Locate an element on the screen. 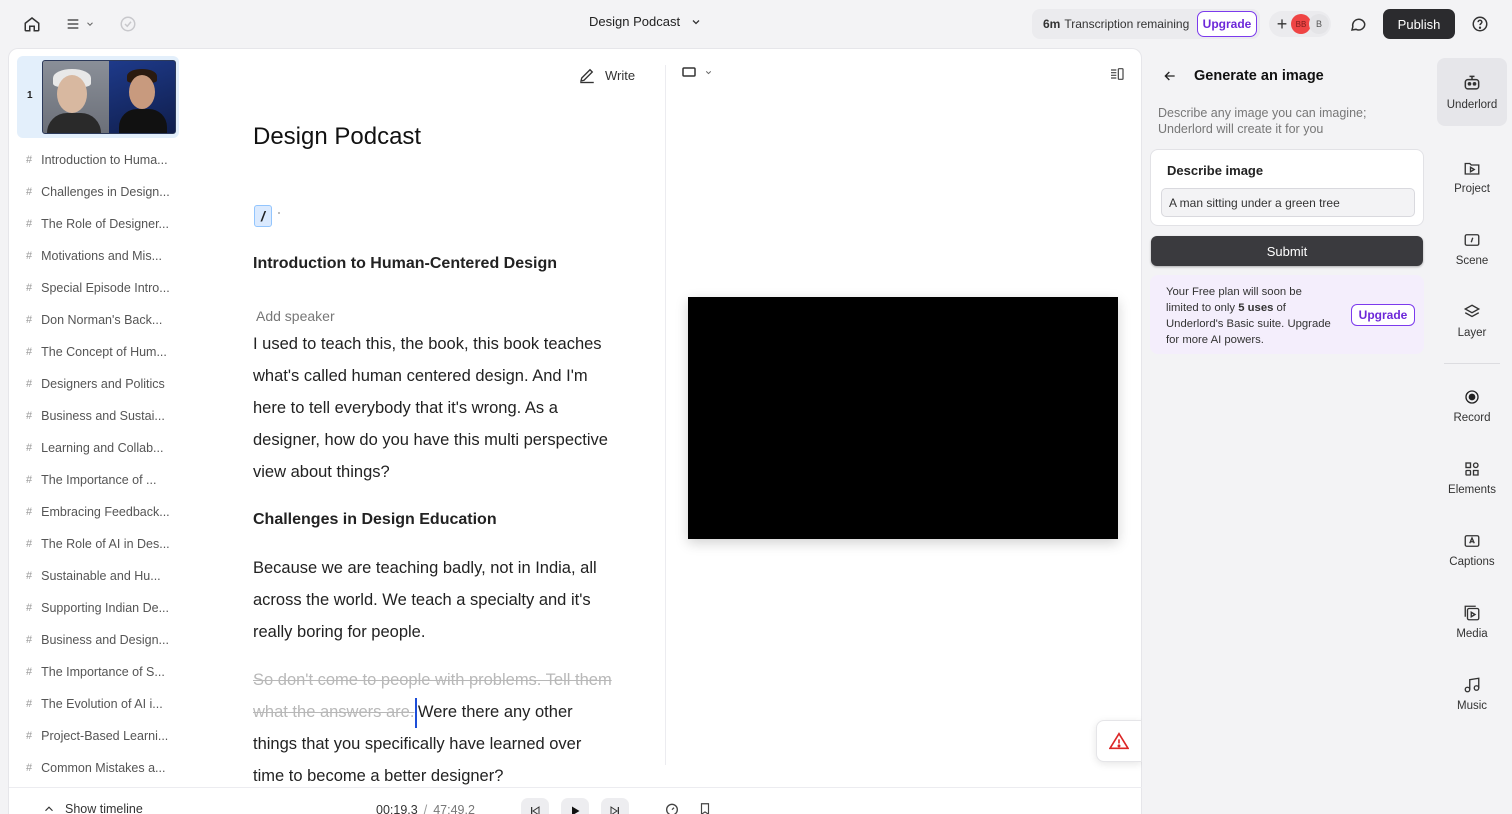  document-title: Design Podcast is located at coordinates (337, 137).